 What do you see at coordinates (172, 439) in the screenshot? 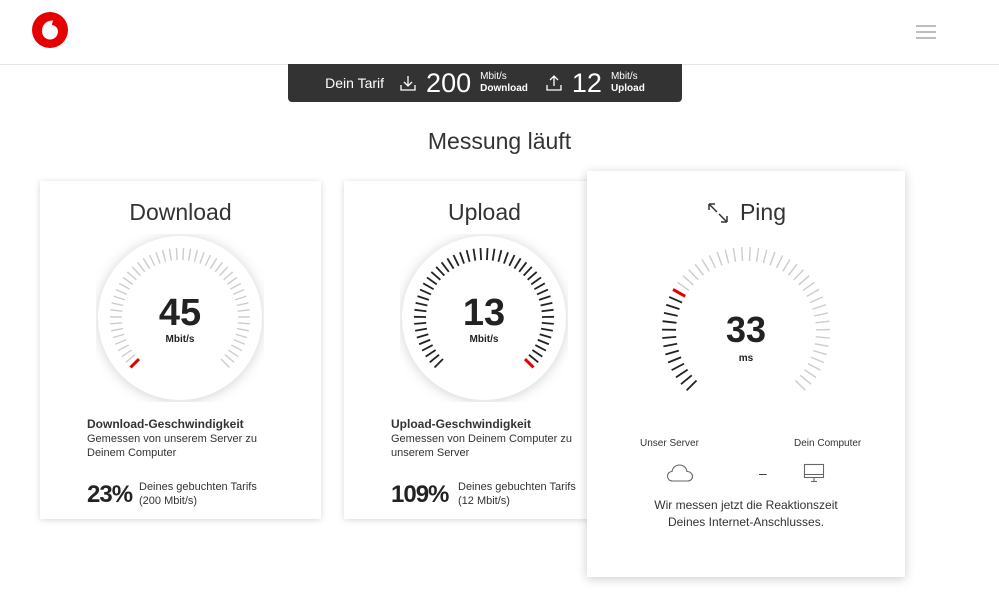
I see `download-desc-line1: Gemessen von unserem Server zu` at bounding box center [172, 439].